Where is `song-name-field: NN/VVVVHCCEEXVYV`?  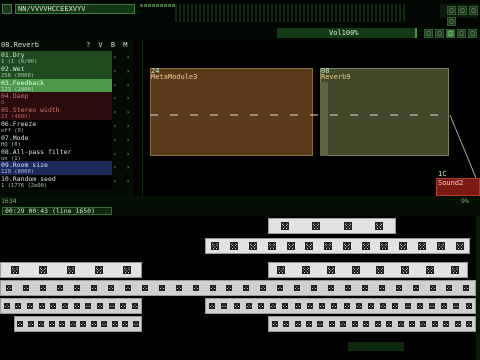
song-name-field: NN/VVVVHCCEEXVYV is located at coordinates (75, 9).